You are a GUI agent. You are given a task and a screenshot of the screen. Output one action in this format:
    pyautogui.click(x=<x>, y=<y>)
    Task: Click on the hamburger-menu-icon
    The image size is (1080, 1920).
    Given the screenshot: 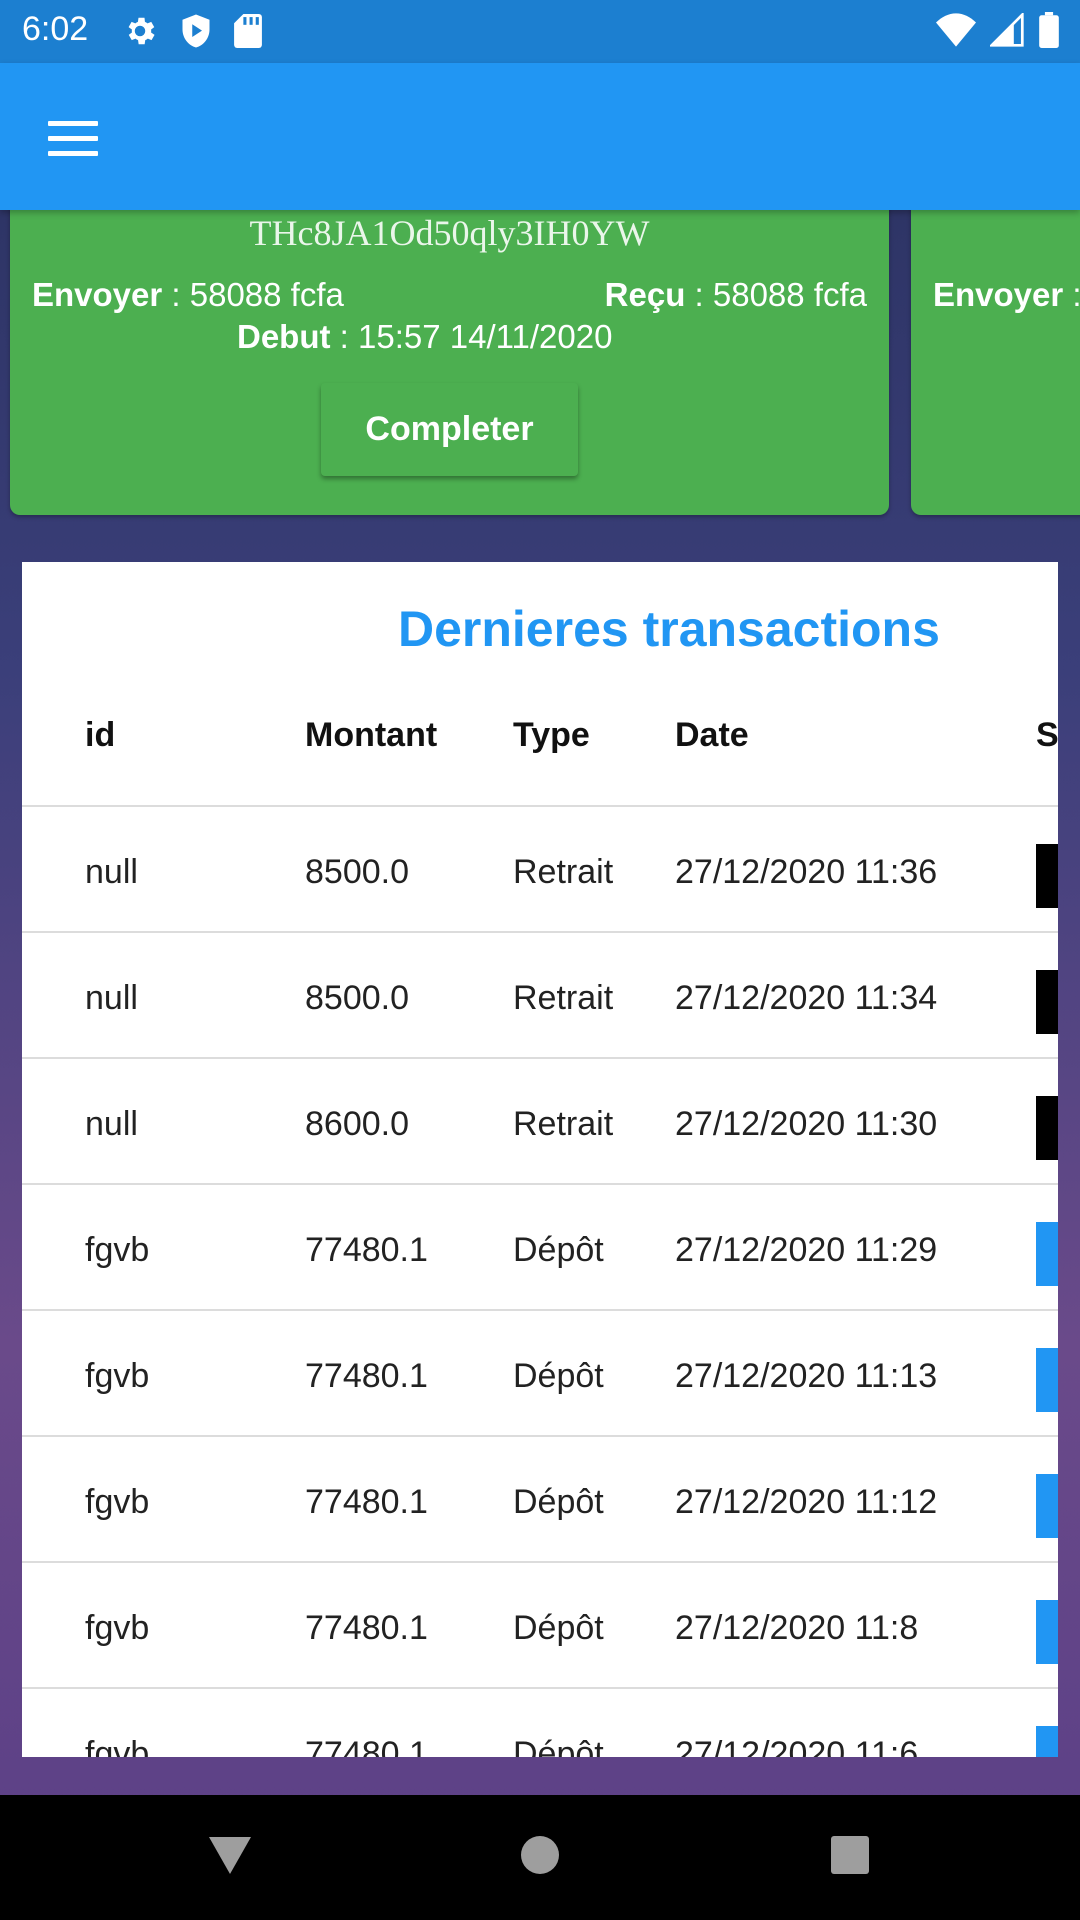 What is the action you would take?
    pyautogui.click(x=73, y=139)
    